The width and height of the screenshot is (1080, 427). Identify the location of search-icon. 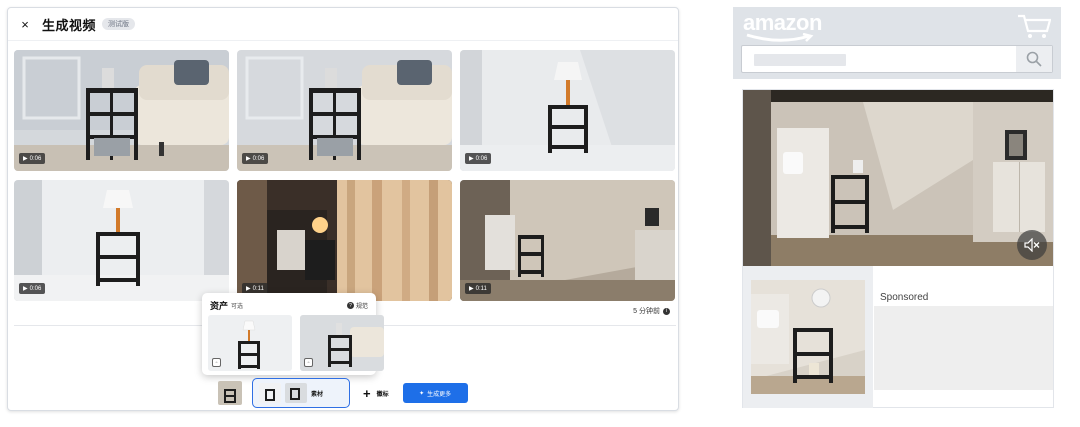
(1034, 59).